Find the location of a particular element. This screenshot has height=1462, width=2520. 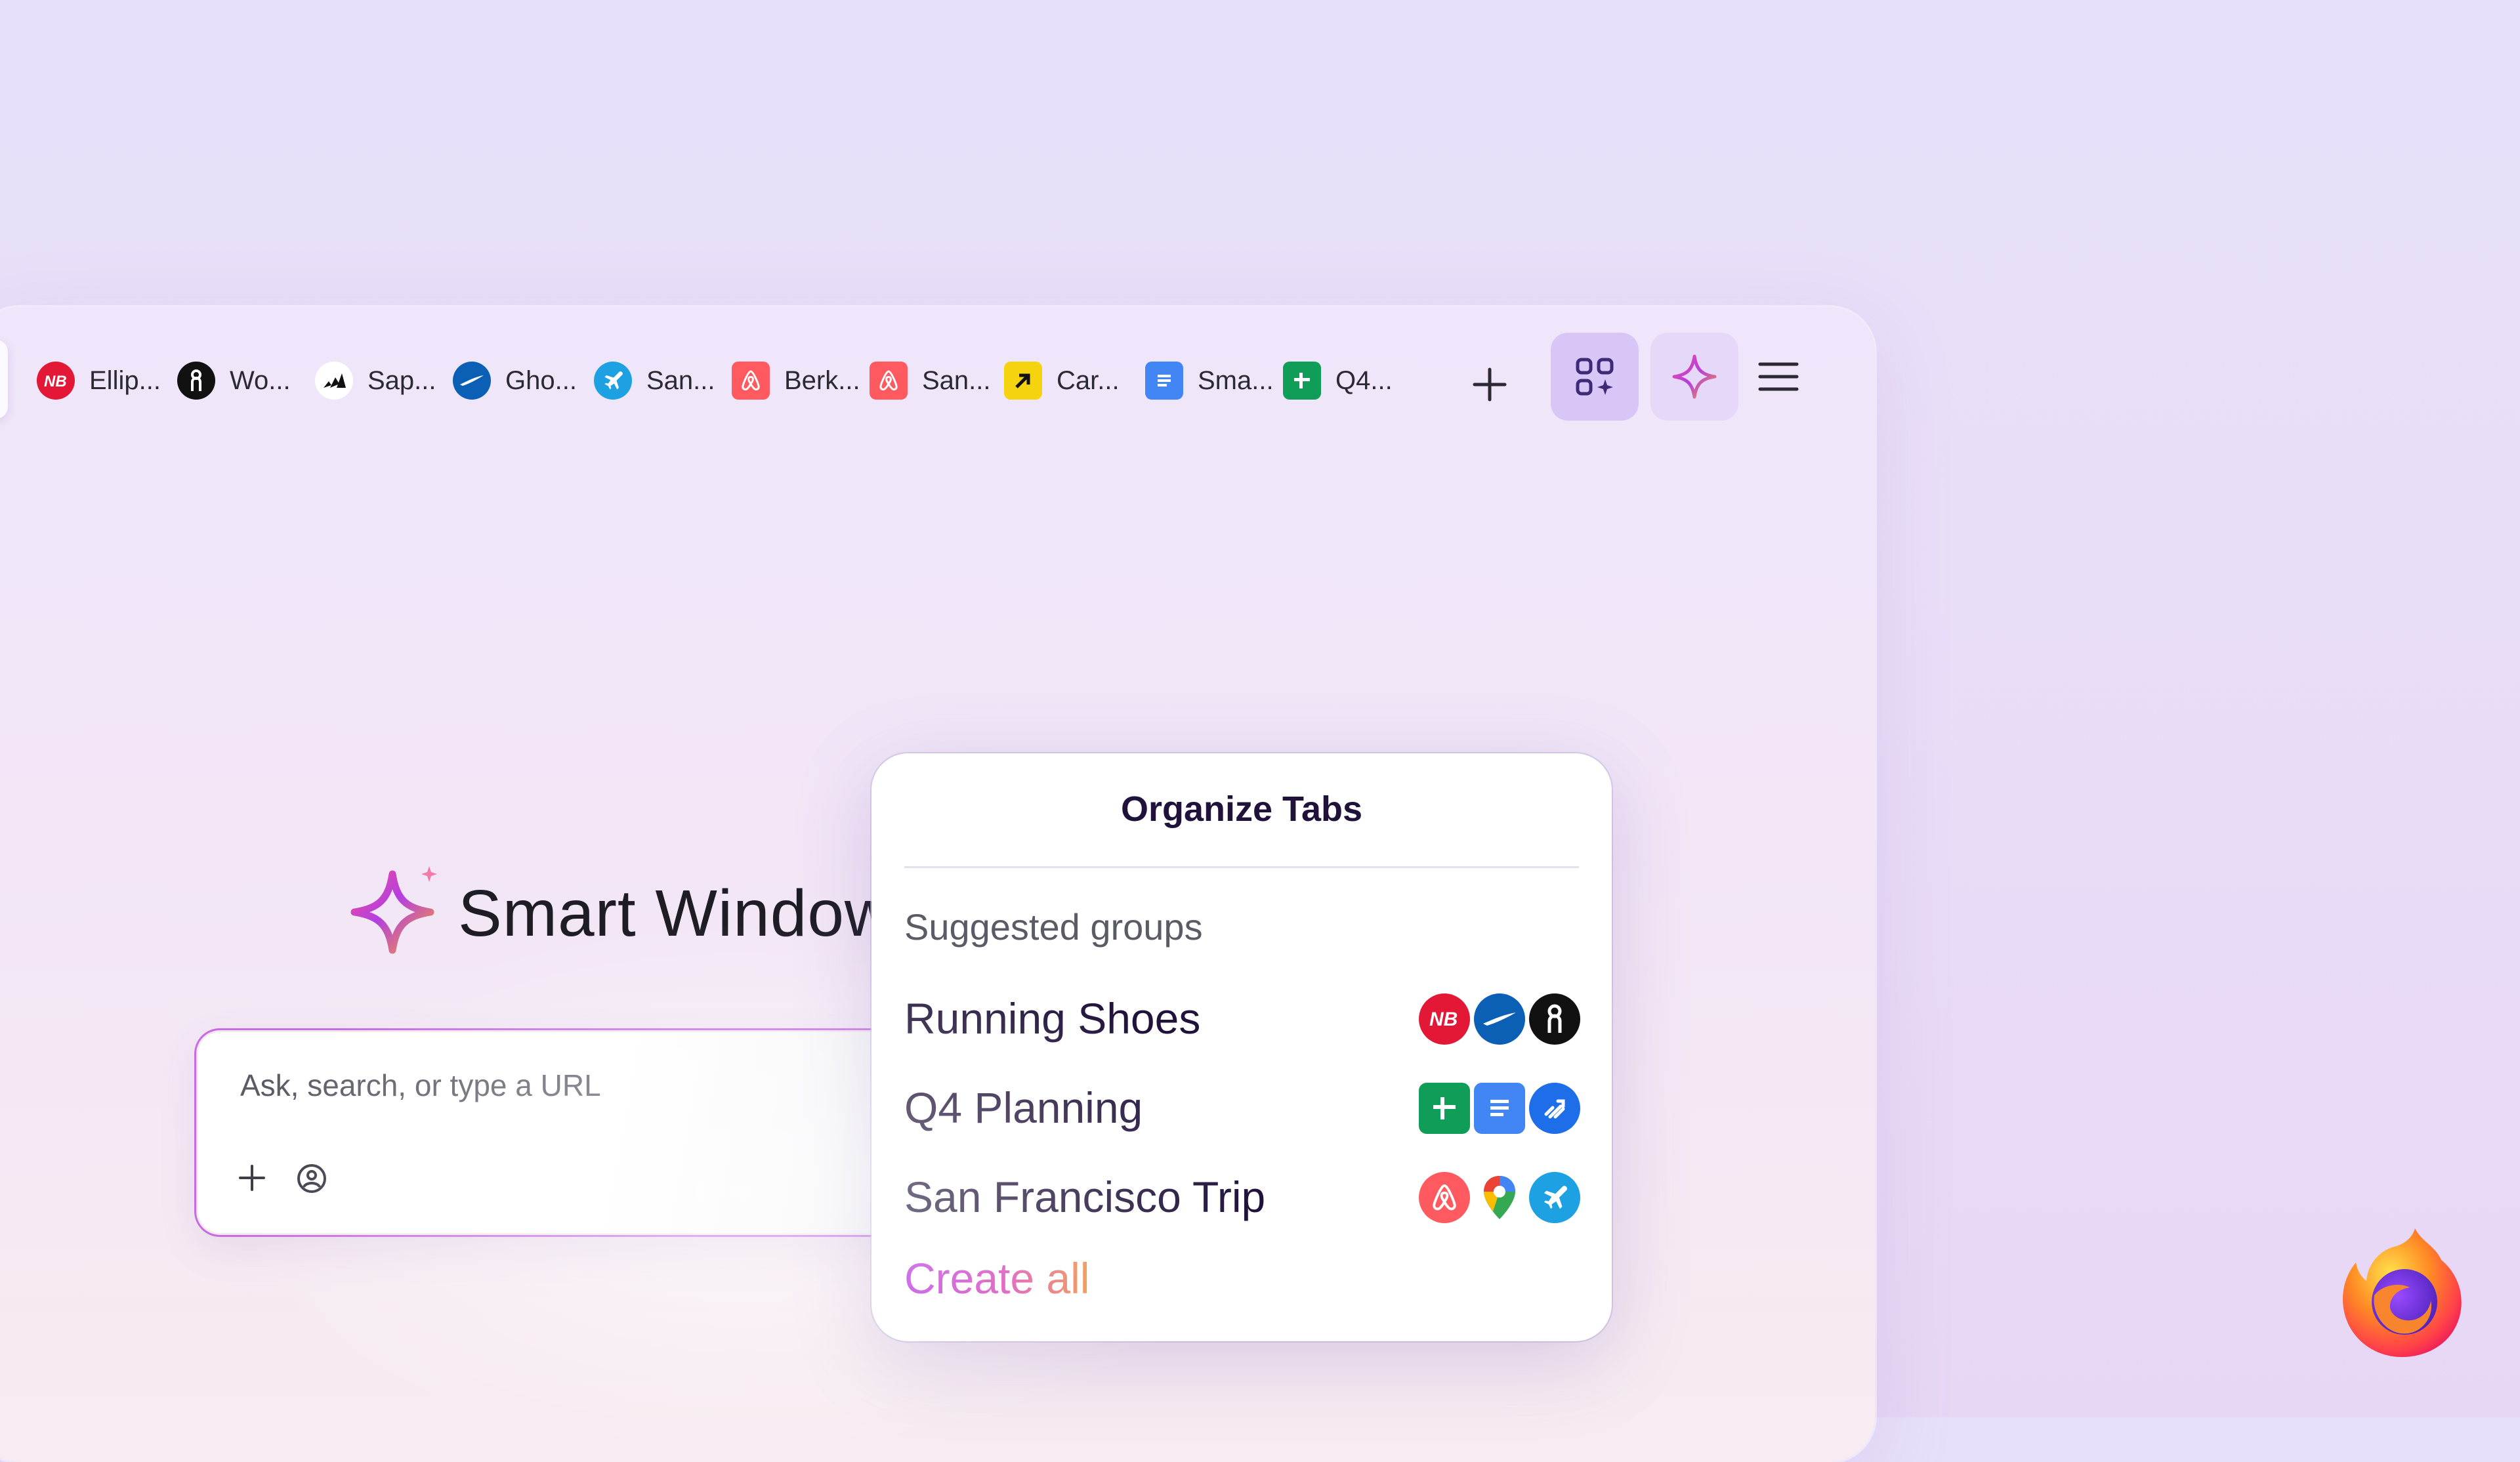

ai-assistant-button is located at coordinates (1694, 377).